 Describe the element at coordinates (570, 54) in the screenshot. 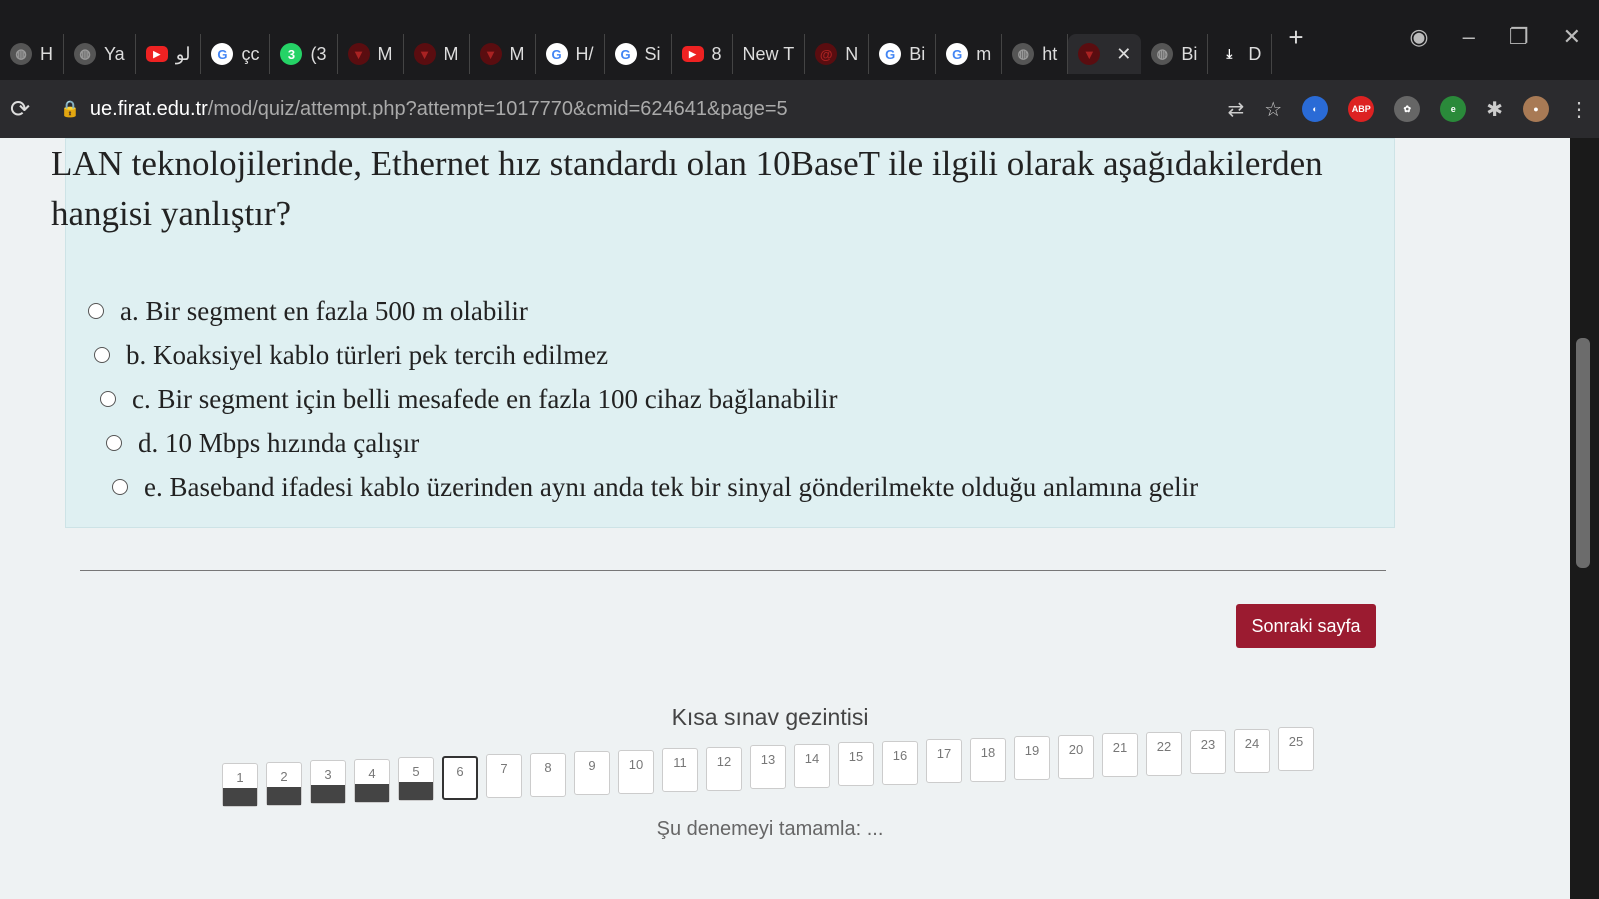

I see `browser-tab: G H/` at that location.